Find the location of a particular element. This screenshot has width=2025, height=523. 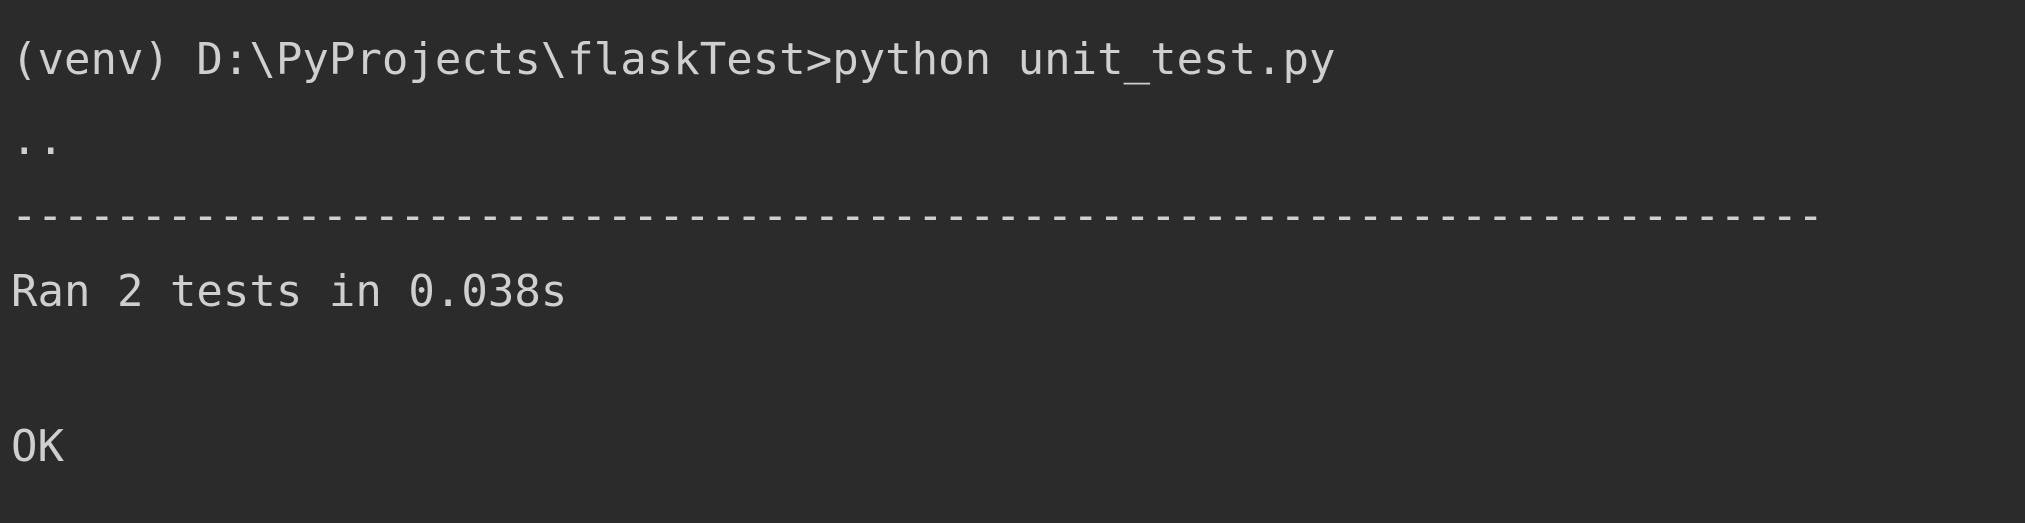

test-summary: Ran 2 tests in 0.038s is located at coordinates (289, 291).